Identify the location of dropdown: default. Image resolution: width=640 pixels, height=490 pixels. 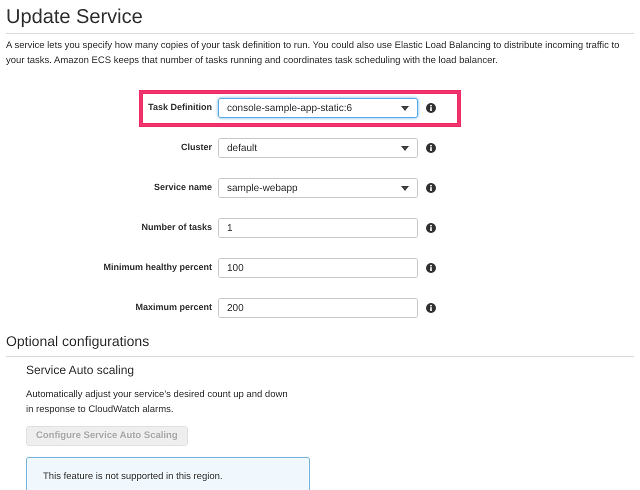
(318, 148).